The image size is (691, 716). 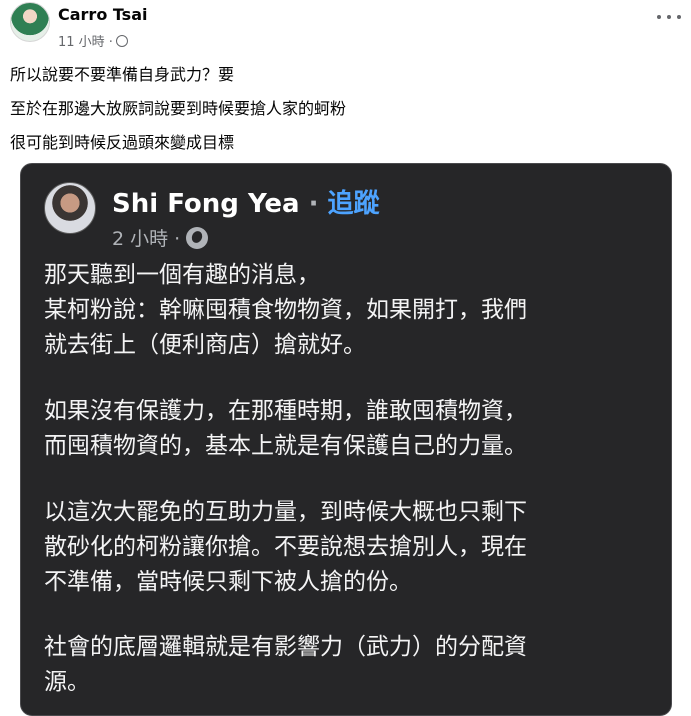 What do you see at coordinates (206, 204) in the screenshot?
I see `shared-author-name: Shi Fong Yea` at bounding box center [206, 204].